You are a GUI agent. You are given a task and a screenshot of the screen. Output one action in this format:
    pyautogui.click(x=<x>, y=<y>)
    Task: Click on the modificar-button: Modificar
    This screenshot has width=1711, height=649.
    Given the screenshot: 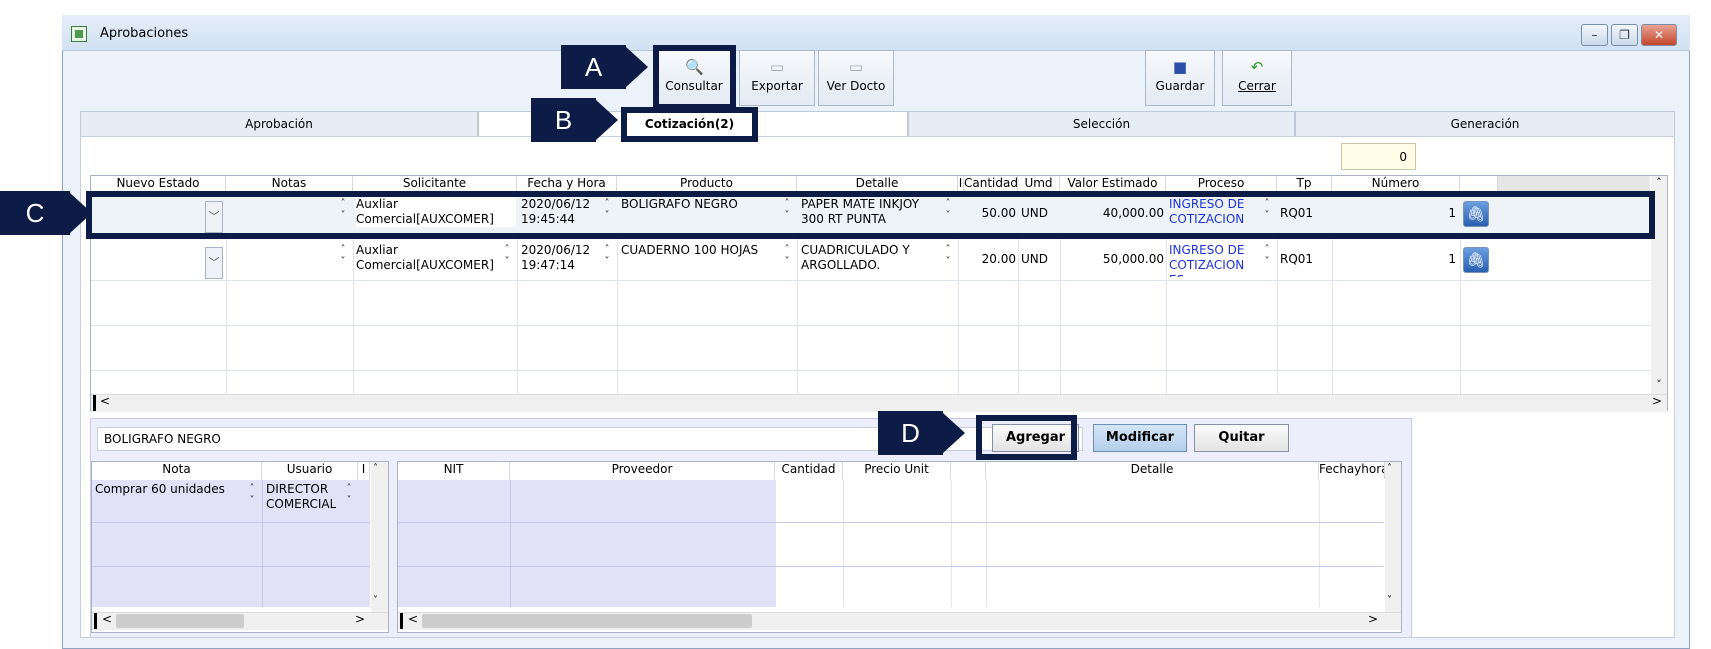 What is the action you would take?
    pyautogui.click(x=1140, y=438)
    